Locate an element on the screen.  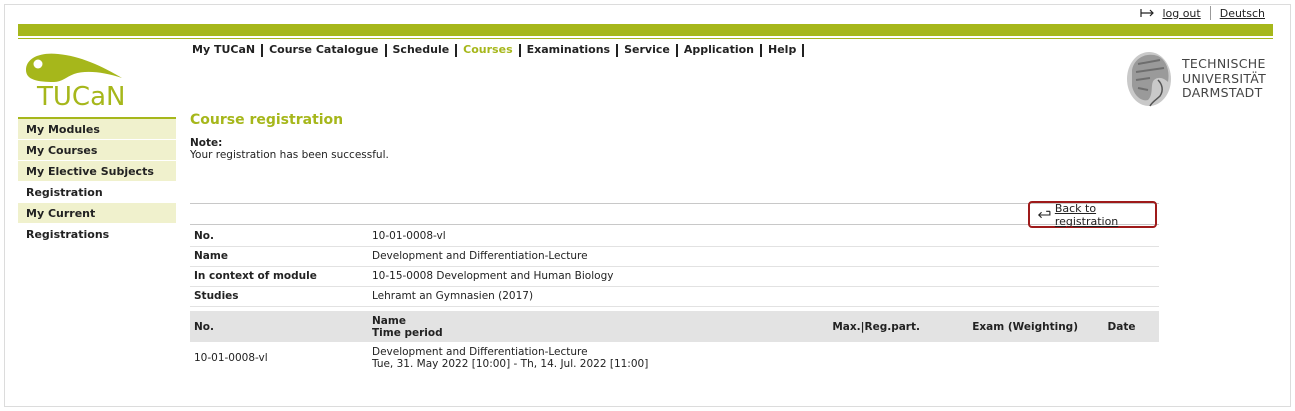
logout-link: log out is located at coordinates (1181, 13).